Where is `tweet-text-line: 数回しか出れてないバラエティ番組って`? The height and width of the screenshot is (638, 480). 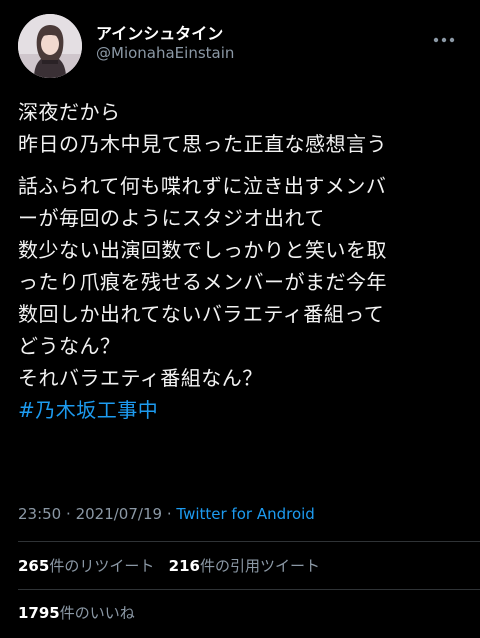 tweet-text-line: 数回しか出れてないバラエティ番組って is located at coordinates (201, 314).